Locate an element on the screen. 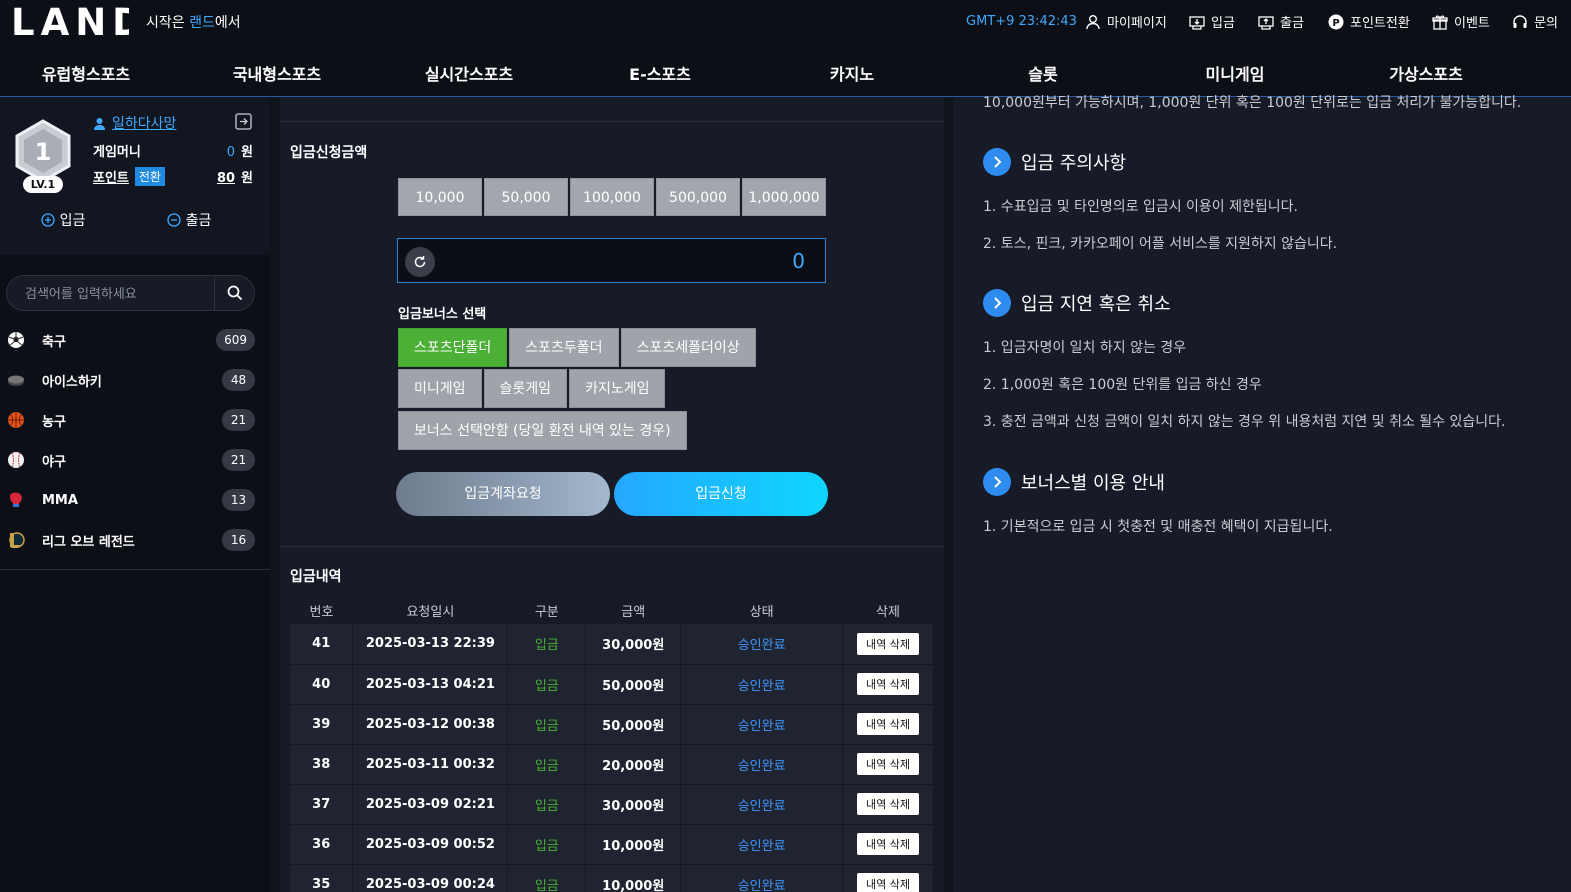  bonus-minigame: 미니게임 is located at coordinates (440, 388).